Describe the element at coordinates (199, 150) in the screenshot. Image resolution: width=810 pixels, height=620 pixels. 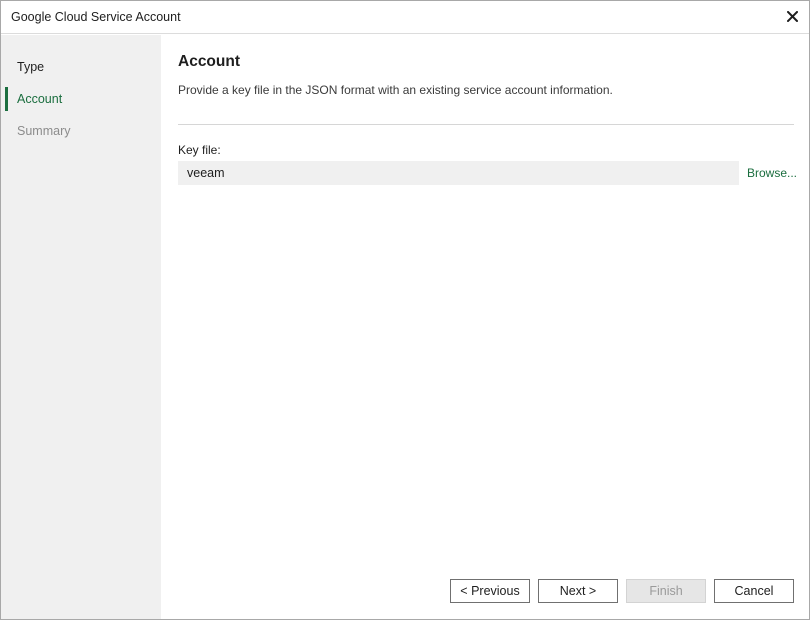
I see `key-file-label: Key file:` at that location.